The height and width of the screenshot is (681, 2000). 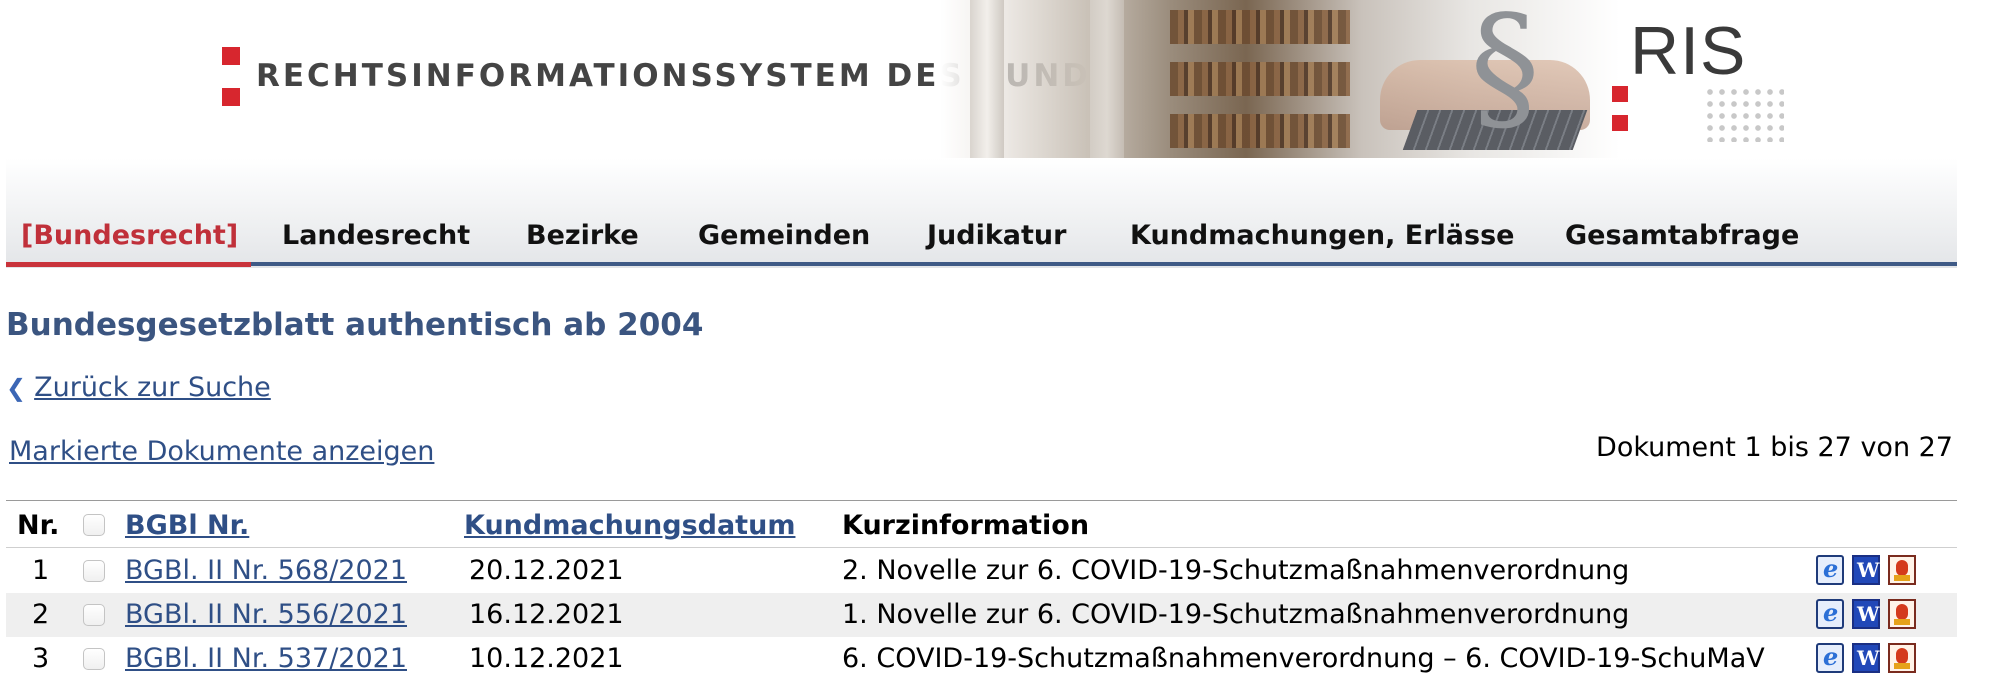 I want to click on bgbl-link: BGBl. II Nr. 556/2021, so click(x=266, y=614).